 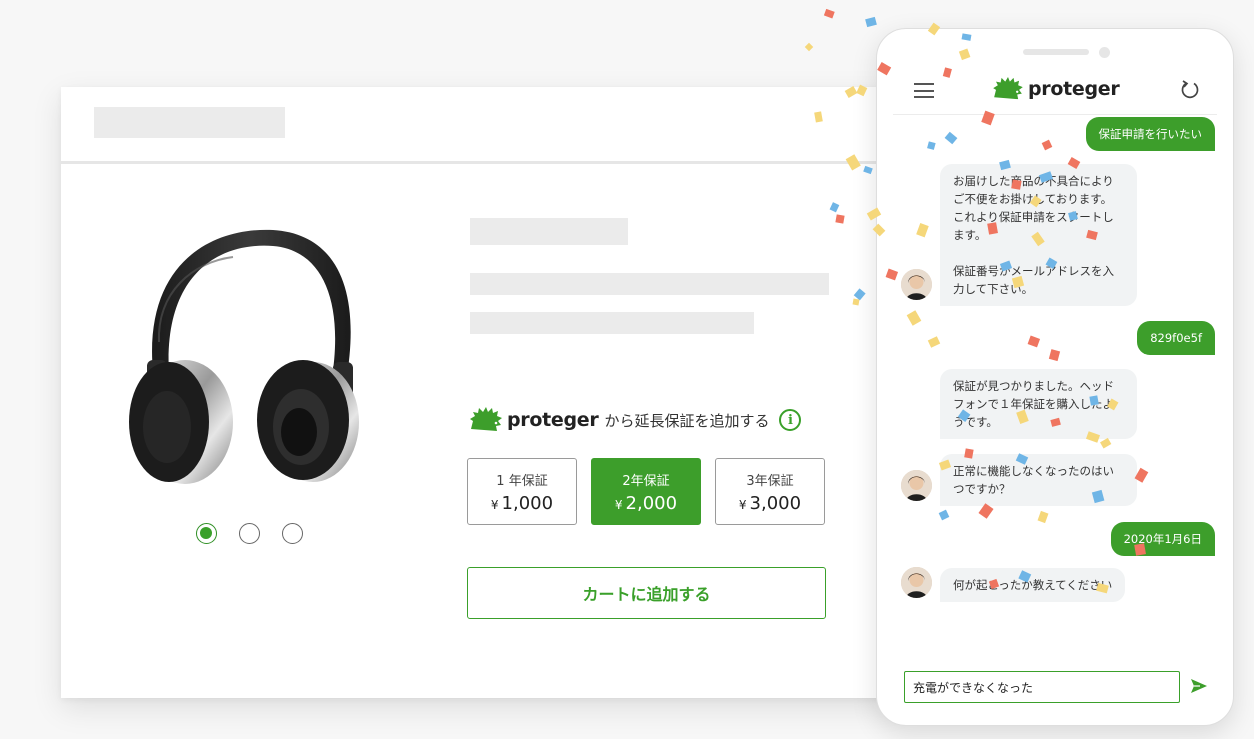 What do you see at coordinates (486, 419) in the screenshot?
I see `hedgehog-logo-icon` at bounding box center [486, 419].